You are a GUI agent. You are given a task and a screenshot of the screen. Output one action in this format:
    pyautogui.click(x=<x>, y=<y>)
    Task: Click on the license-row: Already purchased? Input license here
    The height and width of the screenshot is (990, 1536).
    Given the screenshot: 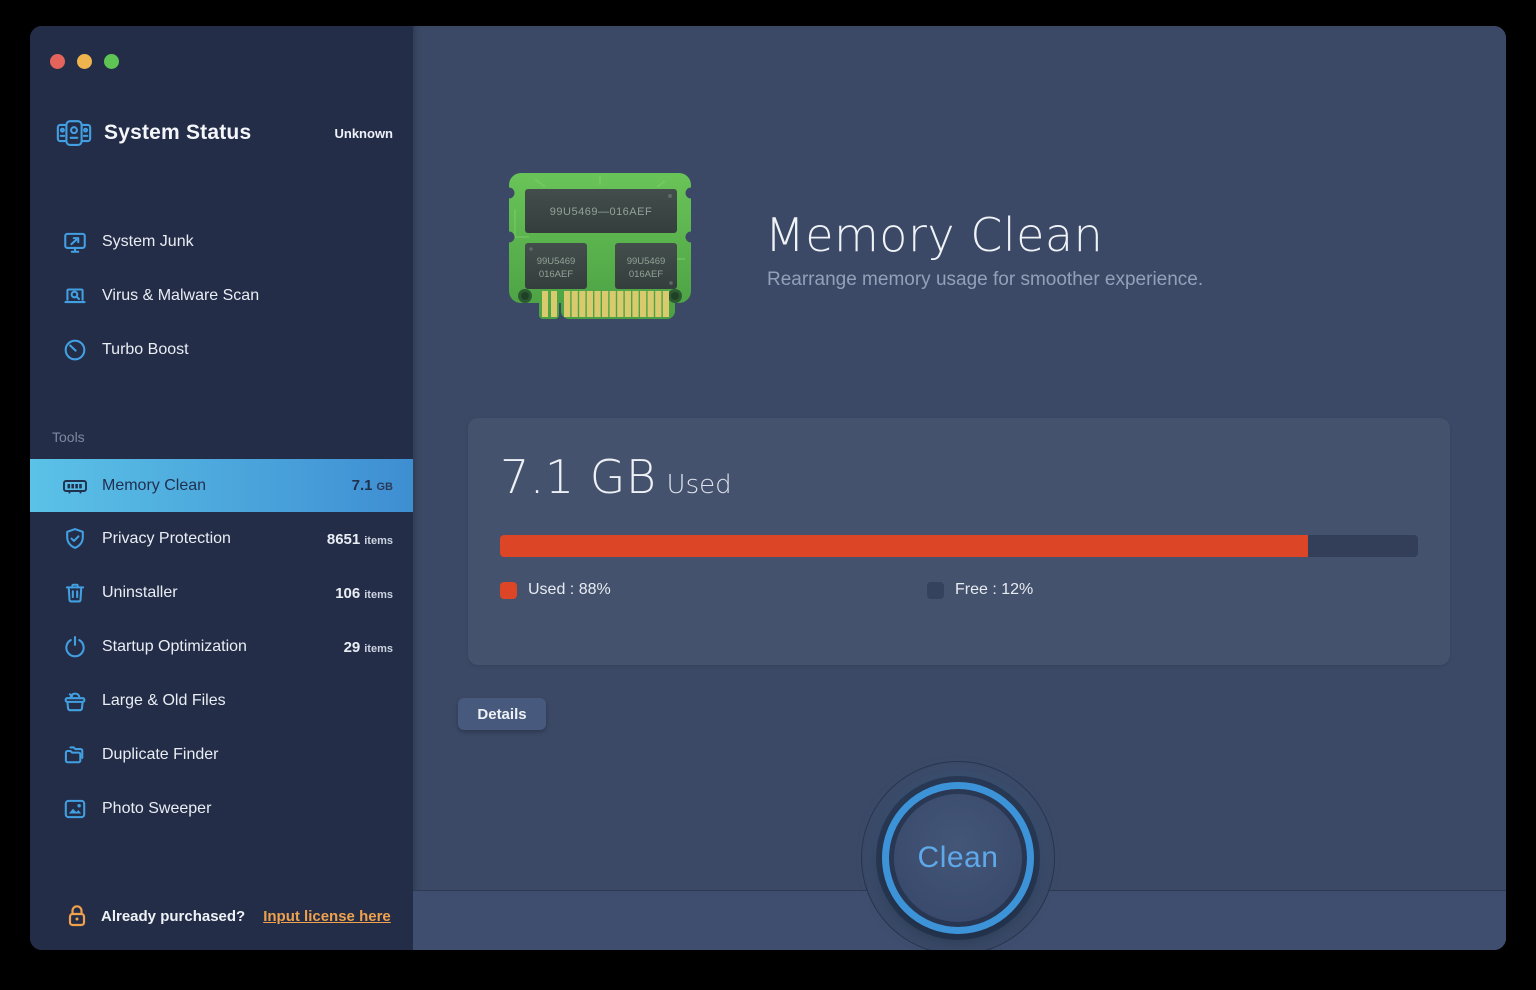 What is the action you would take?
    pyautogui.click(x=233, y=916)
    